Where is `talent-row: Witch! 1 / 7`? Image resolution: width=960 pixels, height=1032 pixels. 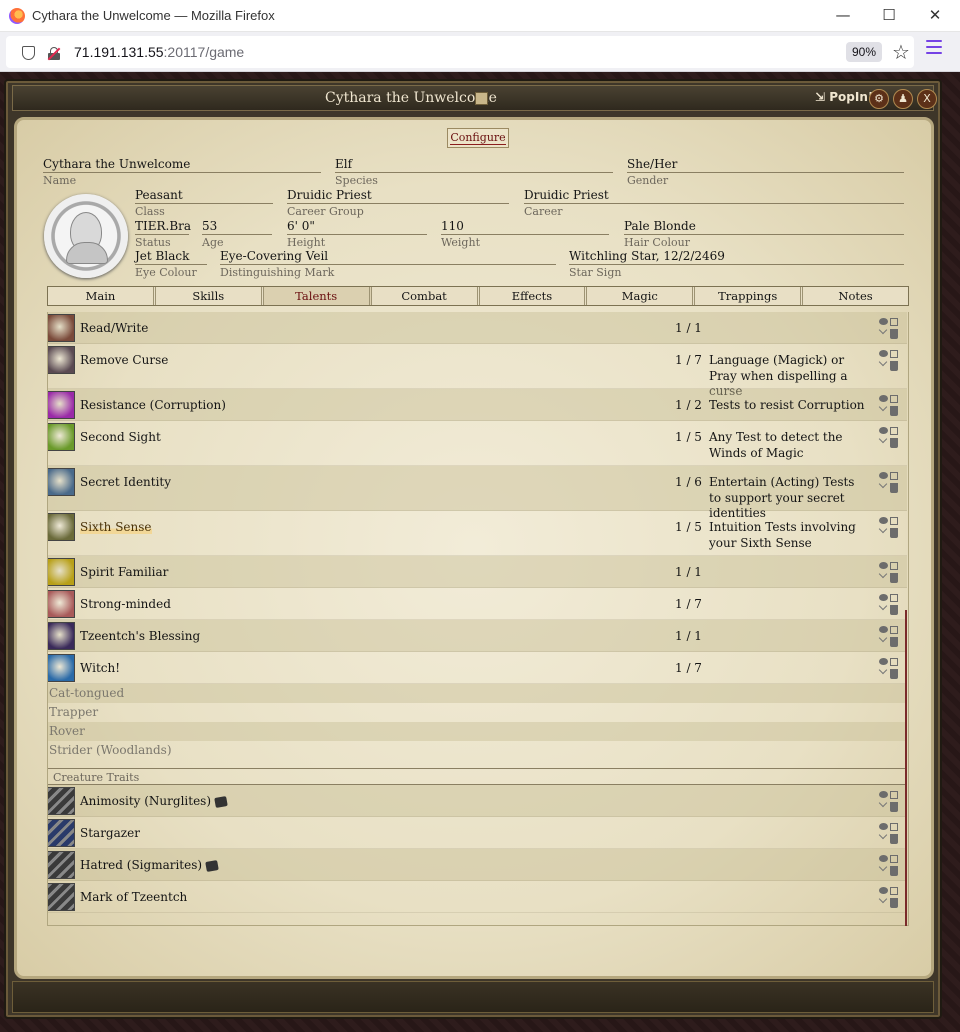
talent-row: Witch! 1 / 7 is located at coordinates (477, 668).